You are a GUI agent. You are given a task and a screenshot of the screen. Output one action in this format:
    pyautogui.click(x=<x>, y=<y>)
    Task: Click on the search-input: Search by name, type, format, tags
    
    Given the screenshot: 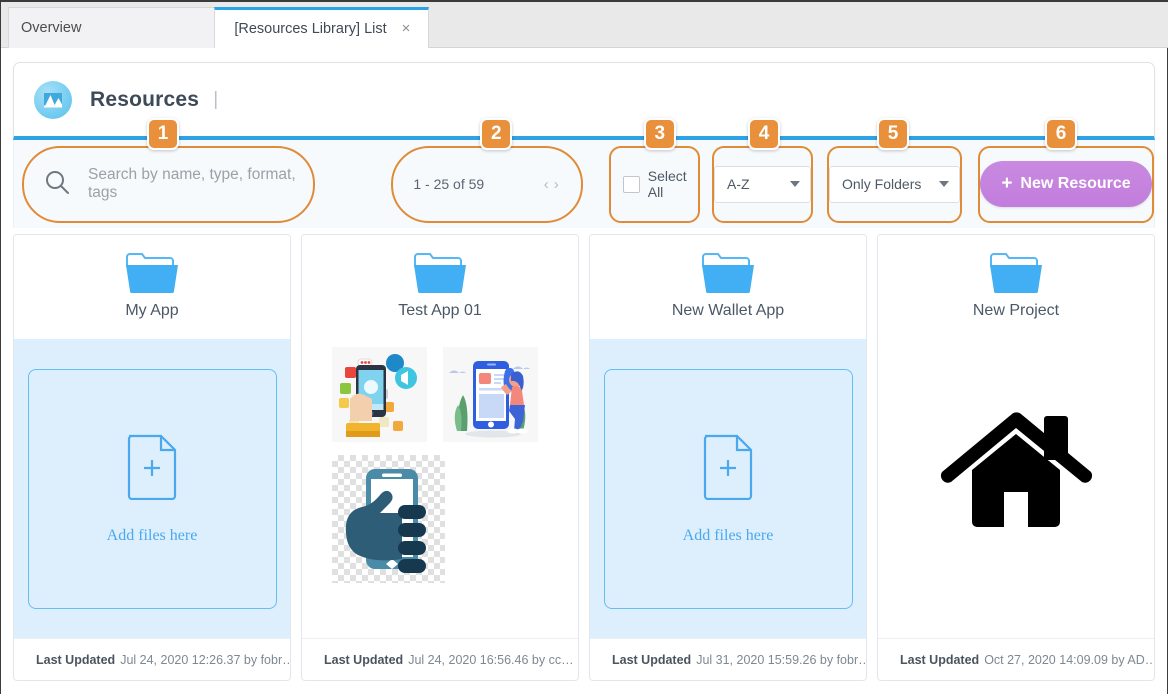 What is the action you would take?
    pyautogui.click(x=168, y=184)
    